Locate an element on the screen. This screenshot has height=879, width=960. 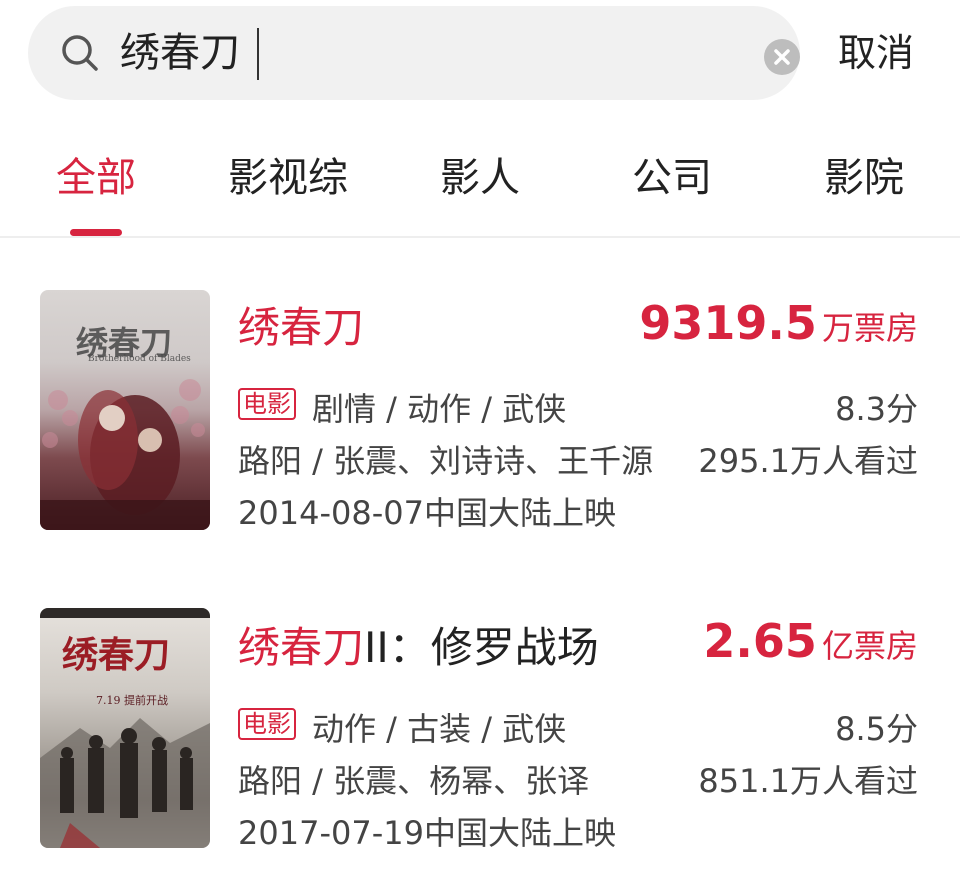
movie-poster: 绣春刀 Brotherhood of Blades is located at coordinates (125, 410).